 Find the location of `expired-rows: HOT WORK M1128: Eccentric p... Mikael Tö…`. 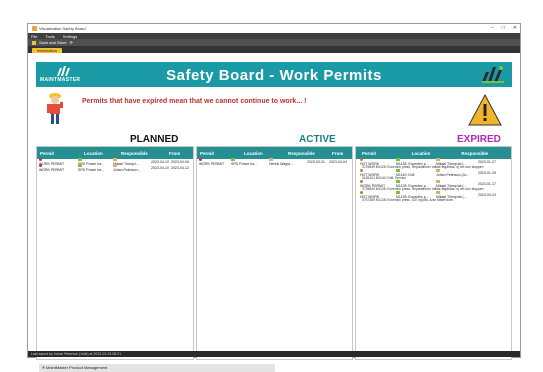

expired-rows: HOT WORK M1128: Eccentric p... Mikael Tö… is located at coordinates (433, 180).